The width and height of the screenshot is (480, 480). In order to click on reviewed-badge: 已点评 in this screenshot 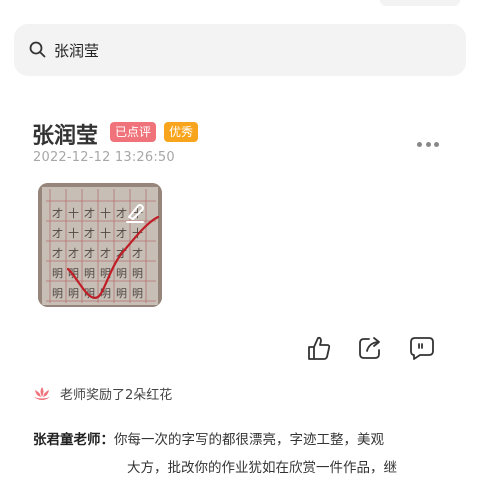, I will do `click(133, 132)`.